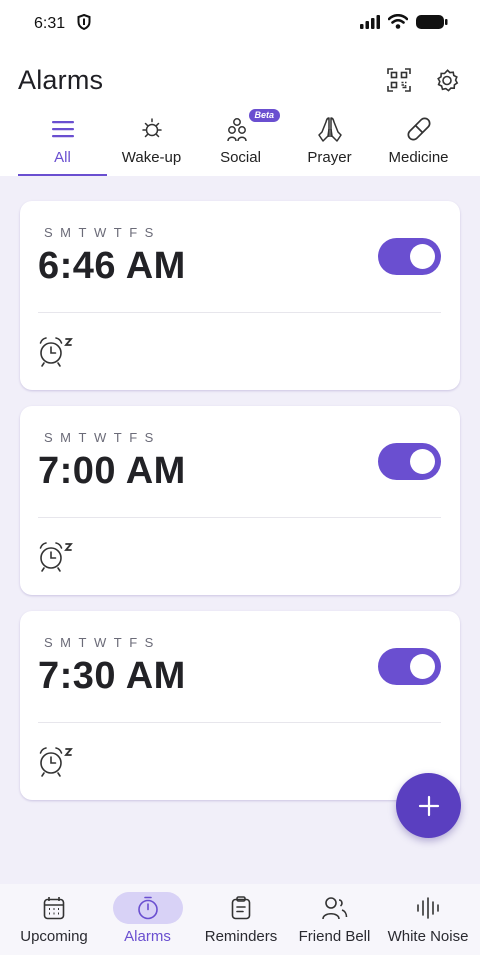 Image resolution: width=480 pixels, height=955 pixels. I want to click on tab-prayer: Prayer, so click(329, 142).